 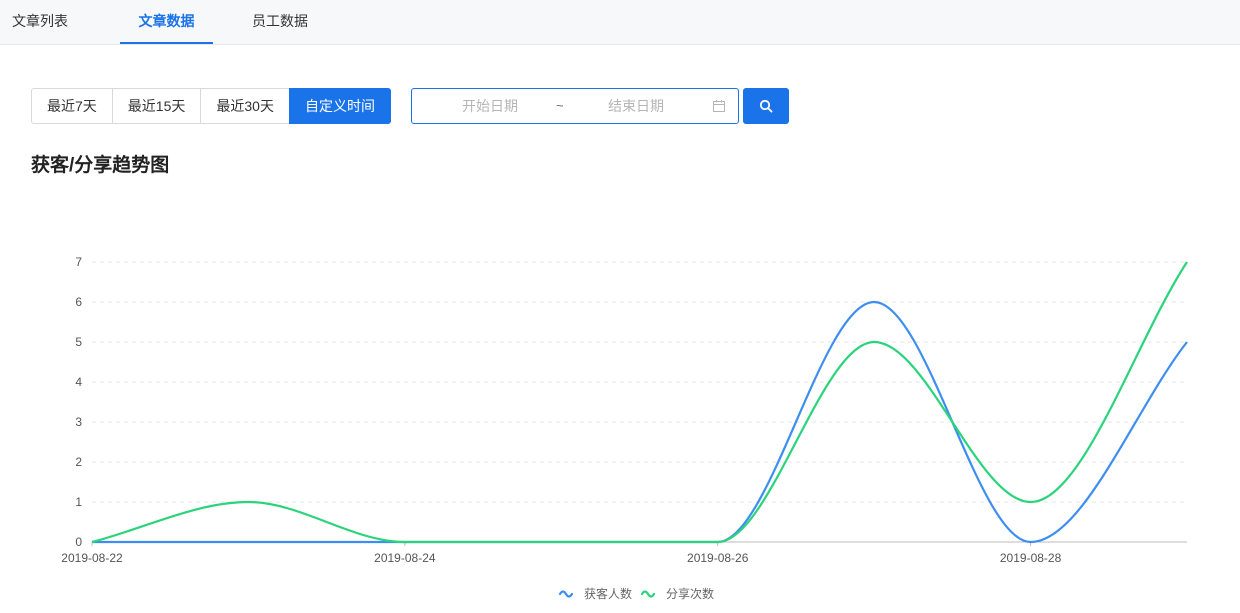 What do you see at coordinates (1031, 558) in the screenshot?
I see `x-tick-label: 2019-08-28` at bounding box center [1031, 558].